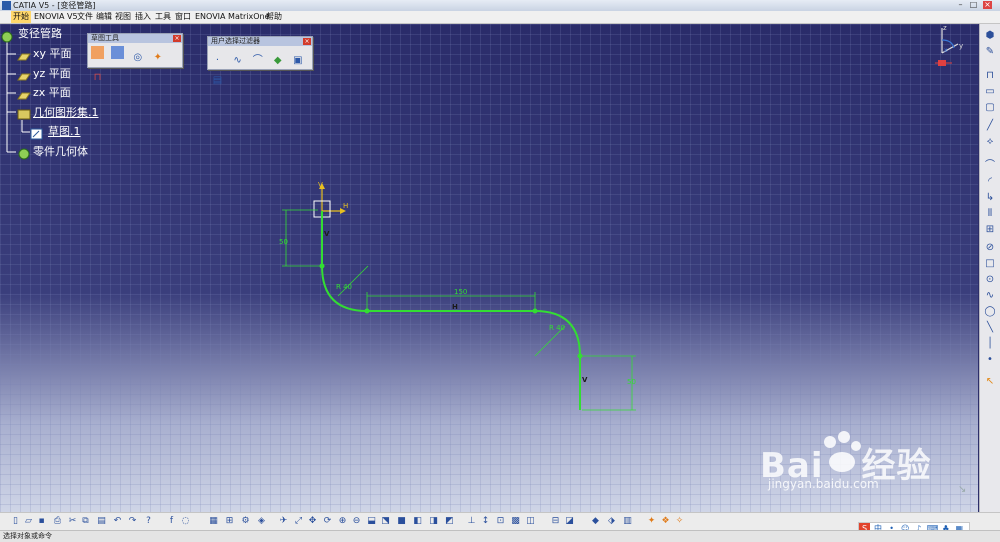 The width and height of the screenshot is (1000, 542). Describe the element at coordinates (232, 17) in the screenshot. I see `menu-enovia-matrixone: ENOVIA MatrixOne` at that location.